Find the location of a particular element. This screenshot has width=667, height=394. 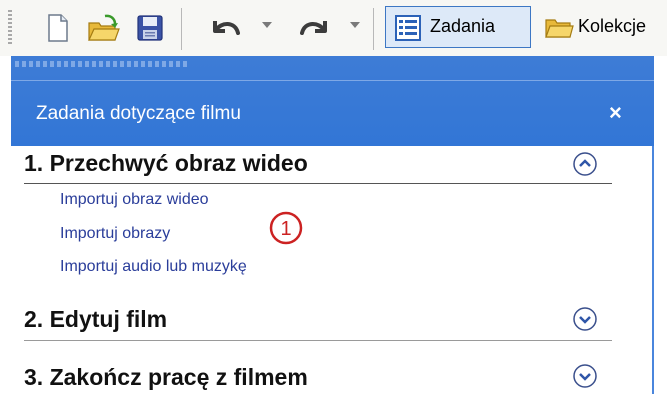

new-document-icon is located at coordinates (58, 28).